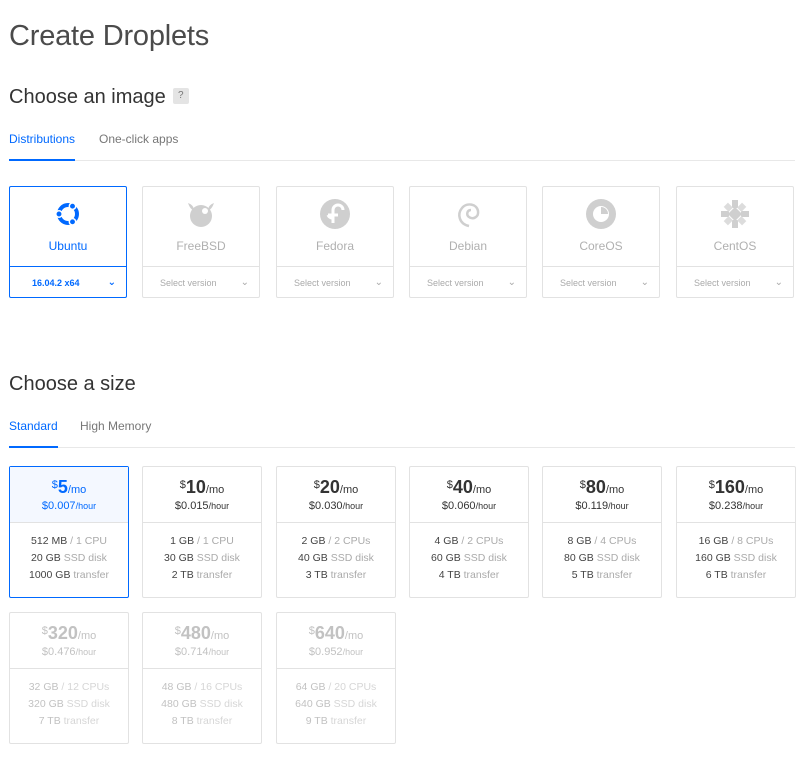 This screenshot has height=759, width=810. What do you see at coordinates (182, 541) in the screenshot?
I see `spec-ram: 1 GB` at bounding box center [182, 541].